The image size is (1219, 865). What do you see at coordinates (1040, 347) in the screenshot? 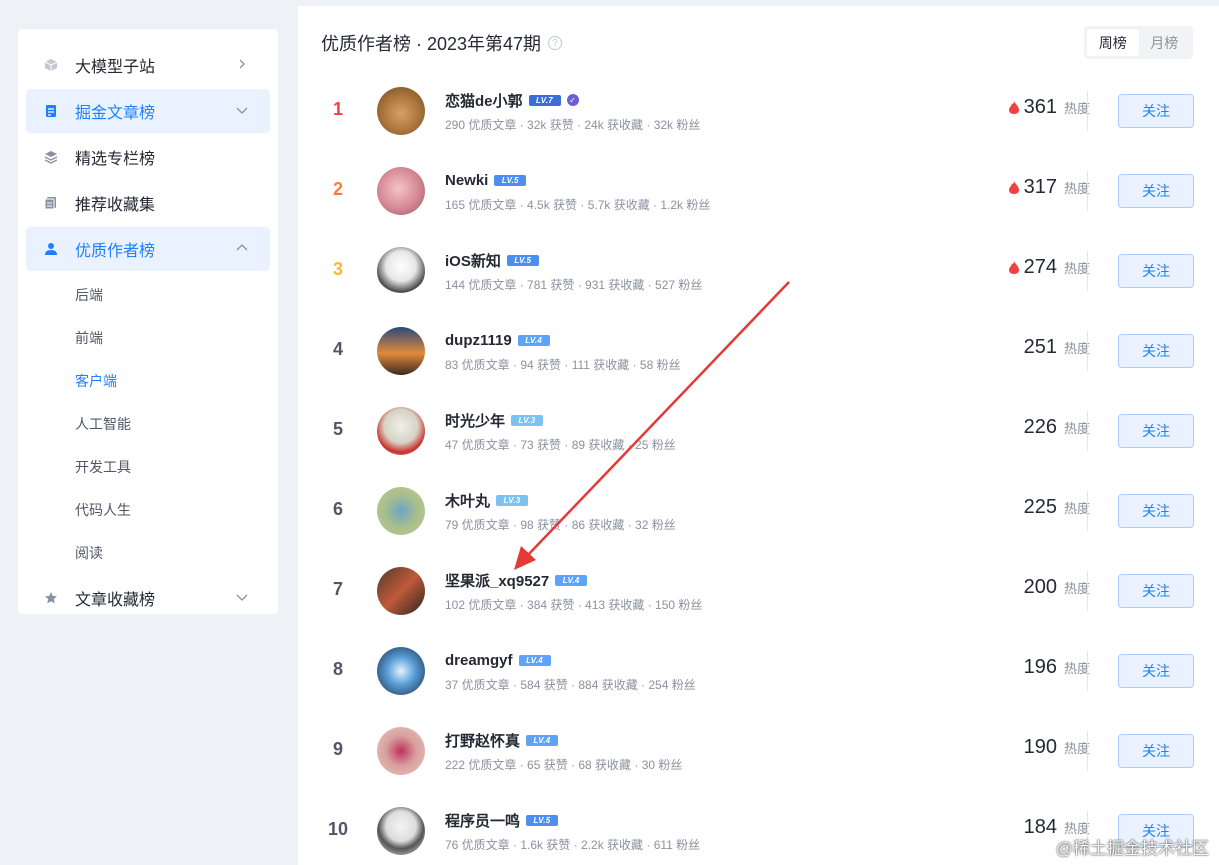
I see `hot-value: 251` at bounding box center [1040, 347].